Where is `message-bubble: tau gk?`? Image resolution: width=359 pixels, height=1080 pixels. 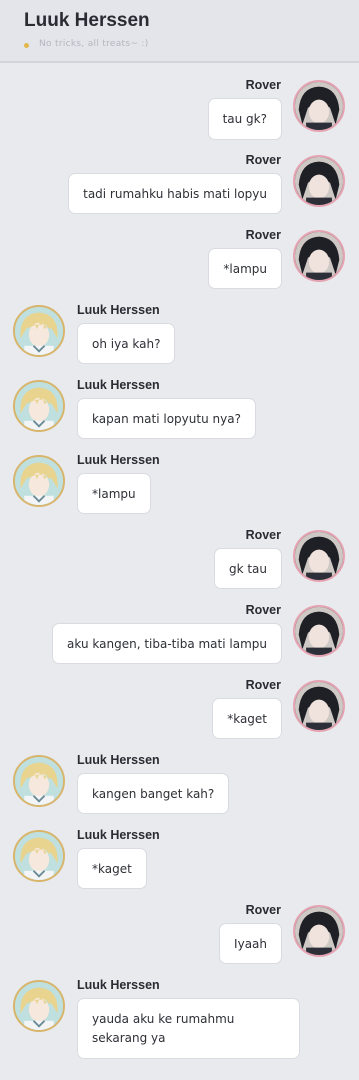
message-bubble: tau gk? is located at coordinates (244, 119).